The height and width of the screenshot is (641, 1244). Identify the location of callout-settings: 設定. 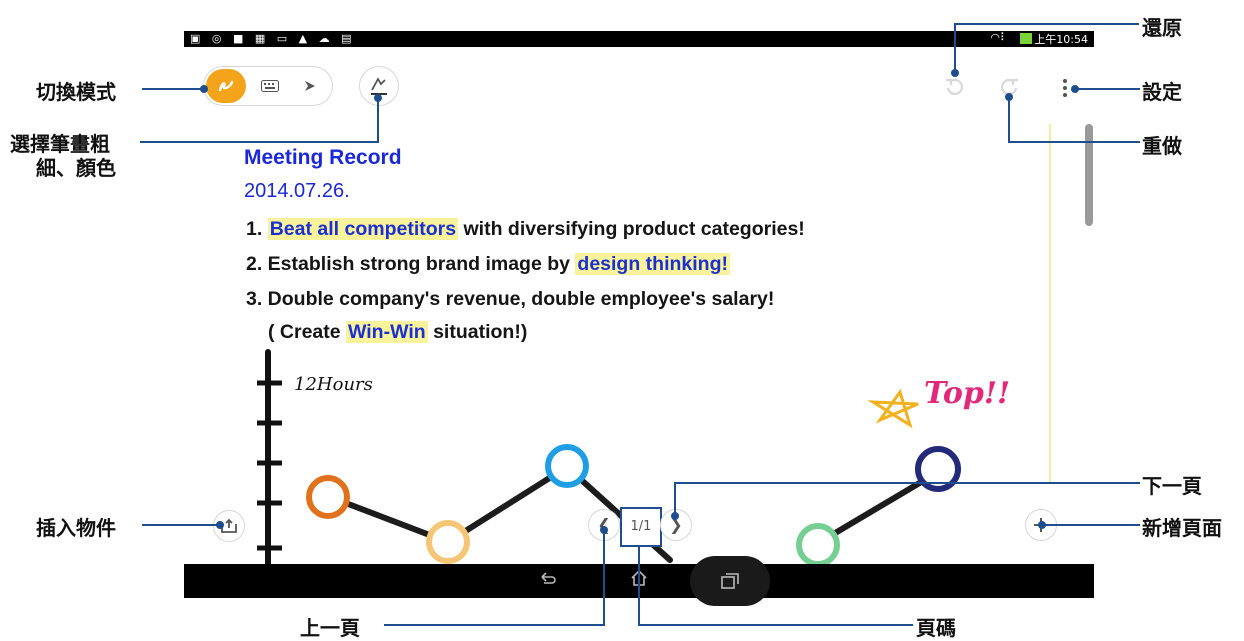
(1162, 92).